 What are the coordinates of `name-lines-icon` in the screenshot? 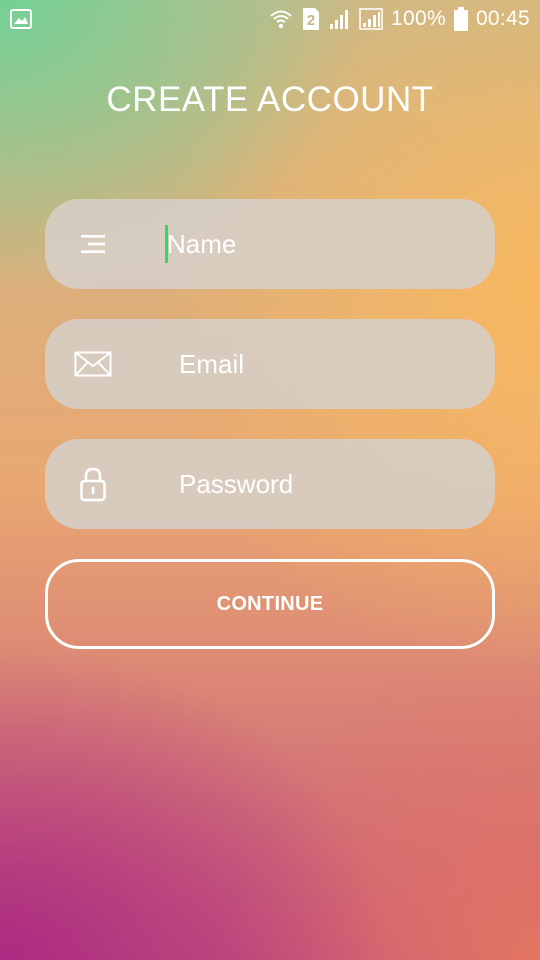 It's located at (93, 244).